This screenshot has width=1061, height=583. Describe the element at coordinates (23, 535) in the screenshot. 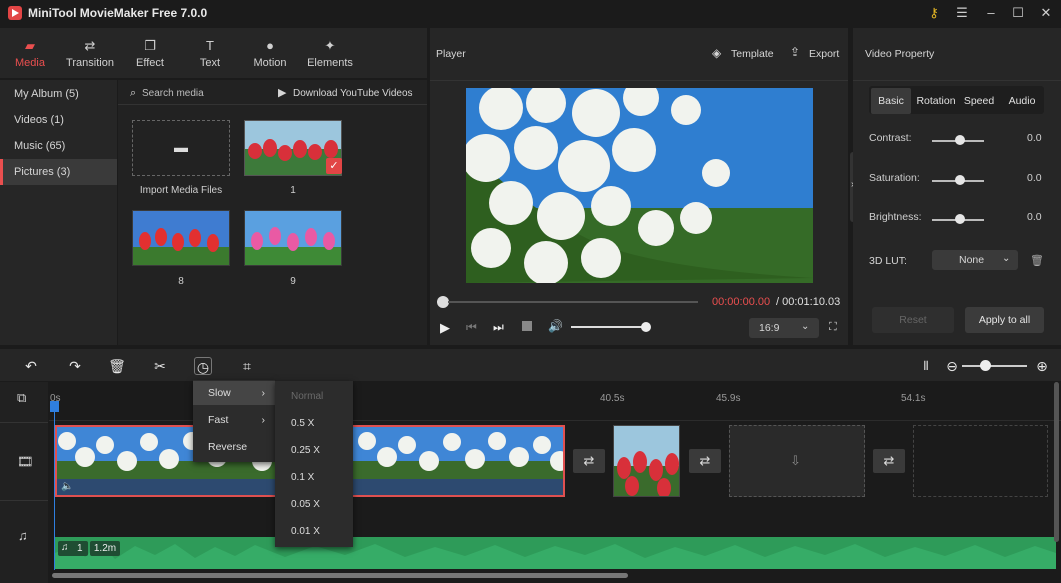

I see `music-track-icon: ♫` at that location.